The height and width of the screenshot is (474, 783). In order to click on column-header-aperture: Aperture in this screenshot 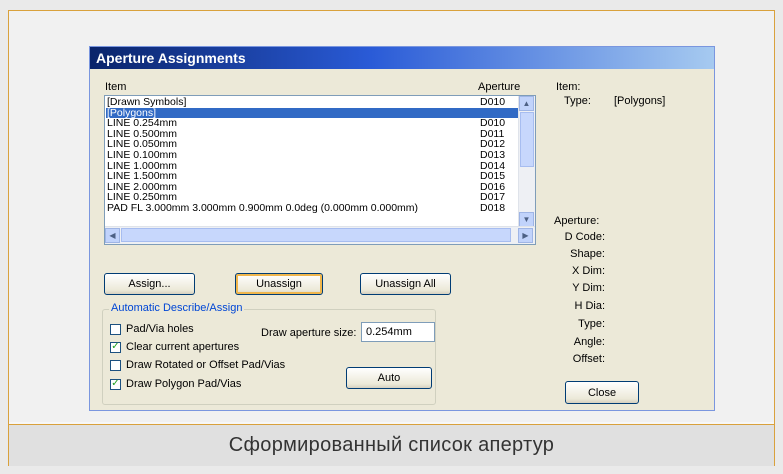, I will do `click(499, 87)`.